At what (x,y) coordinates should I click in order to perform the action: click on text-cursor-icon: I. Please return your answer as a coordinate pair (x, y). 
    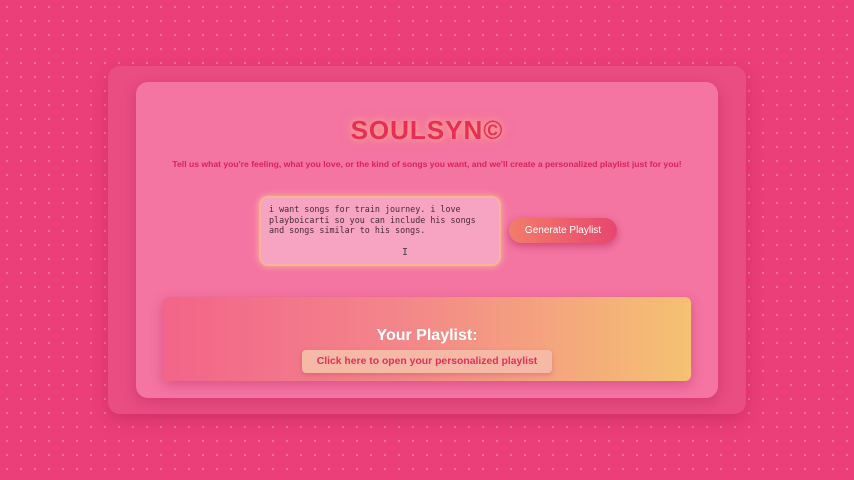
    Looking at the image, I should click on (405, 252).